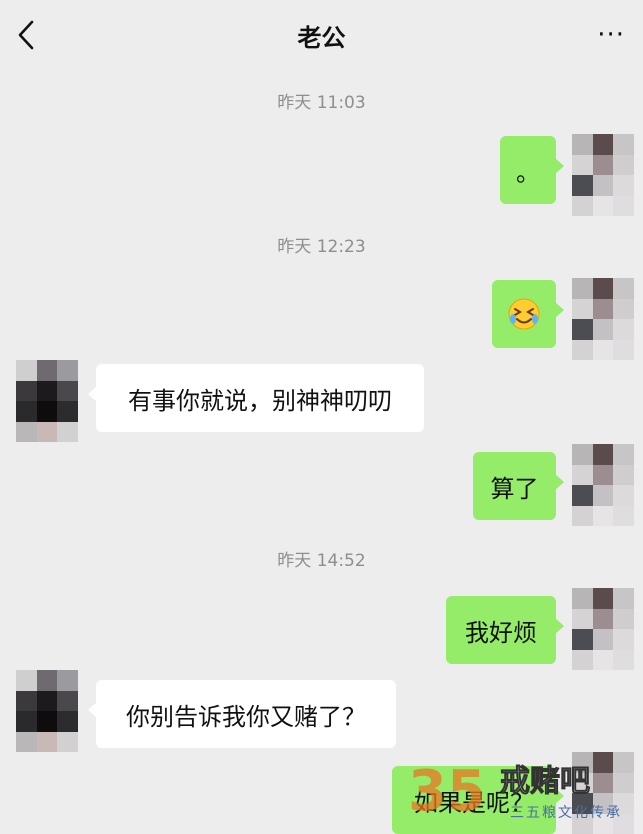 The width and height of the screenshot is (643, 834). What do you see at coordinates (545, 782) in the screenshot?
I see `watermark-name: 戒赌吧` at bounding box center [545, 782].